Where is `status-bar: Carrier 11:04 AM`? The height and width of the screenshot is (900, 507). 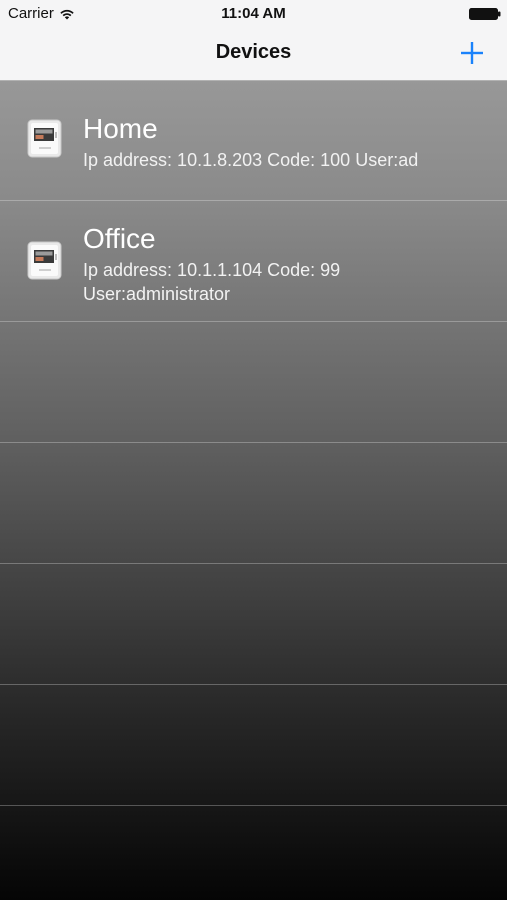 status-bar: Carrier 11:04 AM is located at coordinates (253, 14).